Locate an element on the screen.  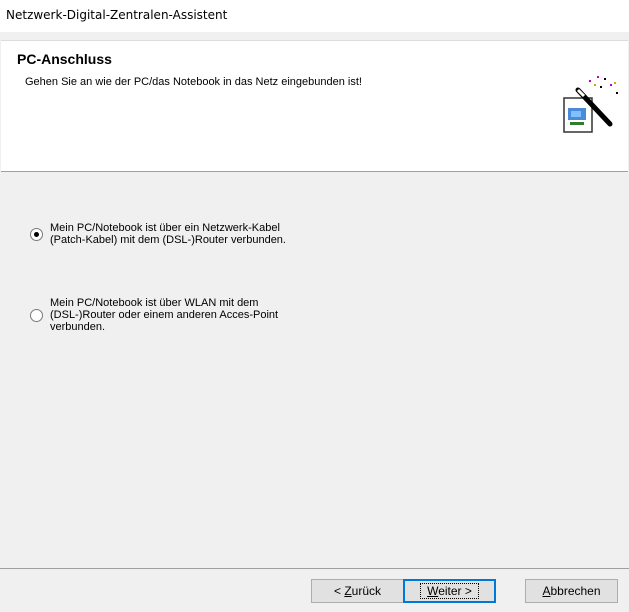
back-button: < Zurück is located at coordinates (357, 591).